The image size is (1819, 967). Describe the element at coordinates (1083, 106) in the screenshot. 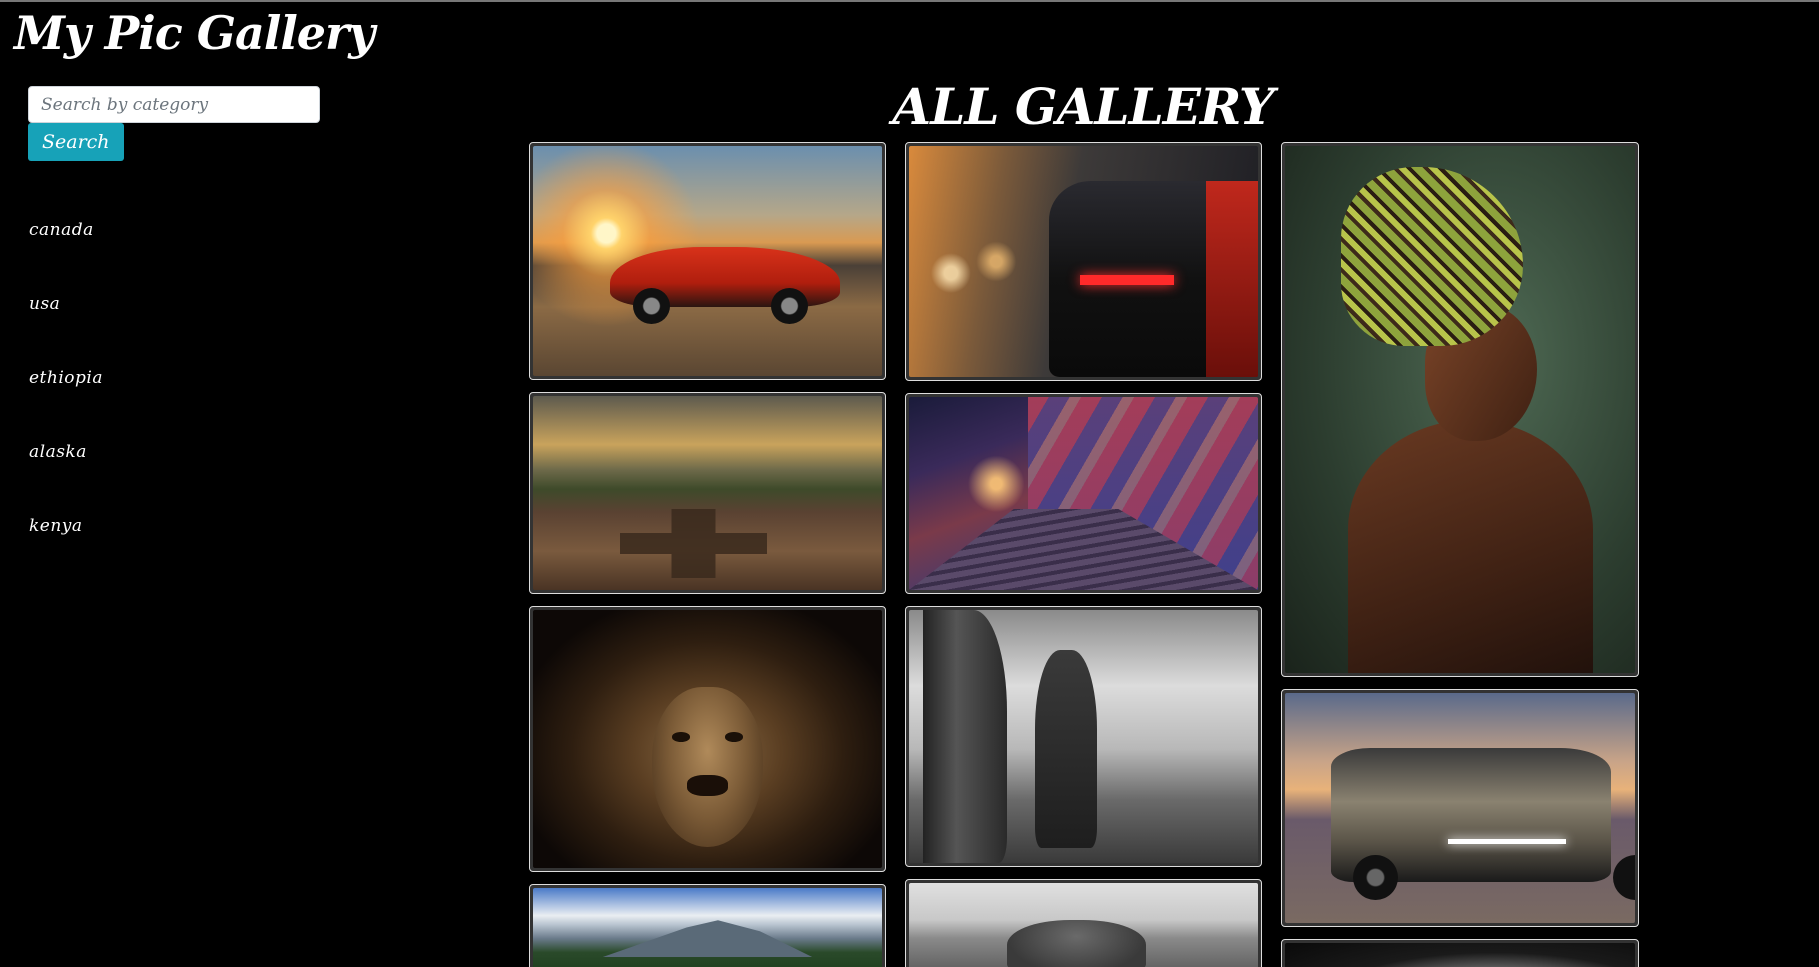

I see `gallery-title: ALL GALLERY` at that location.